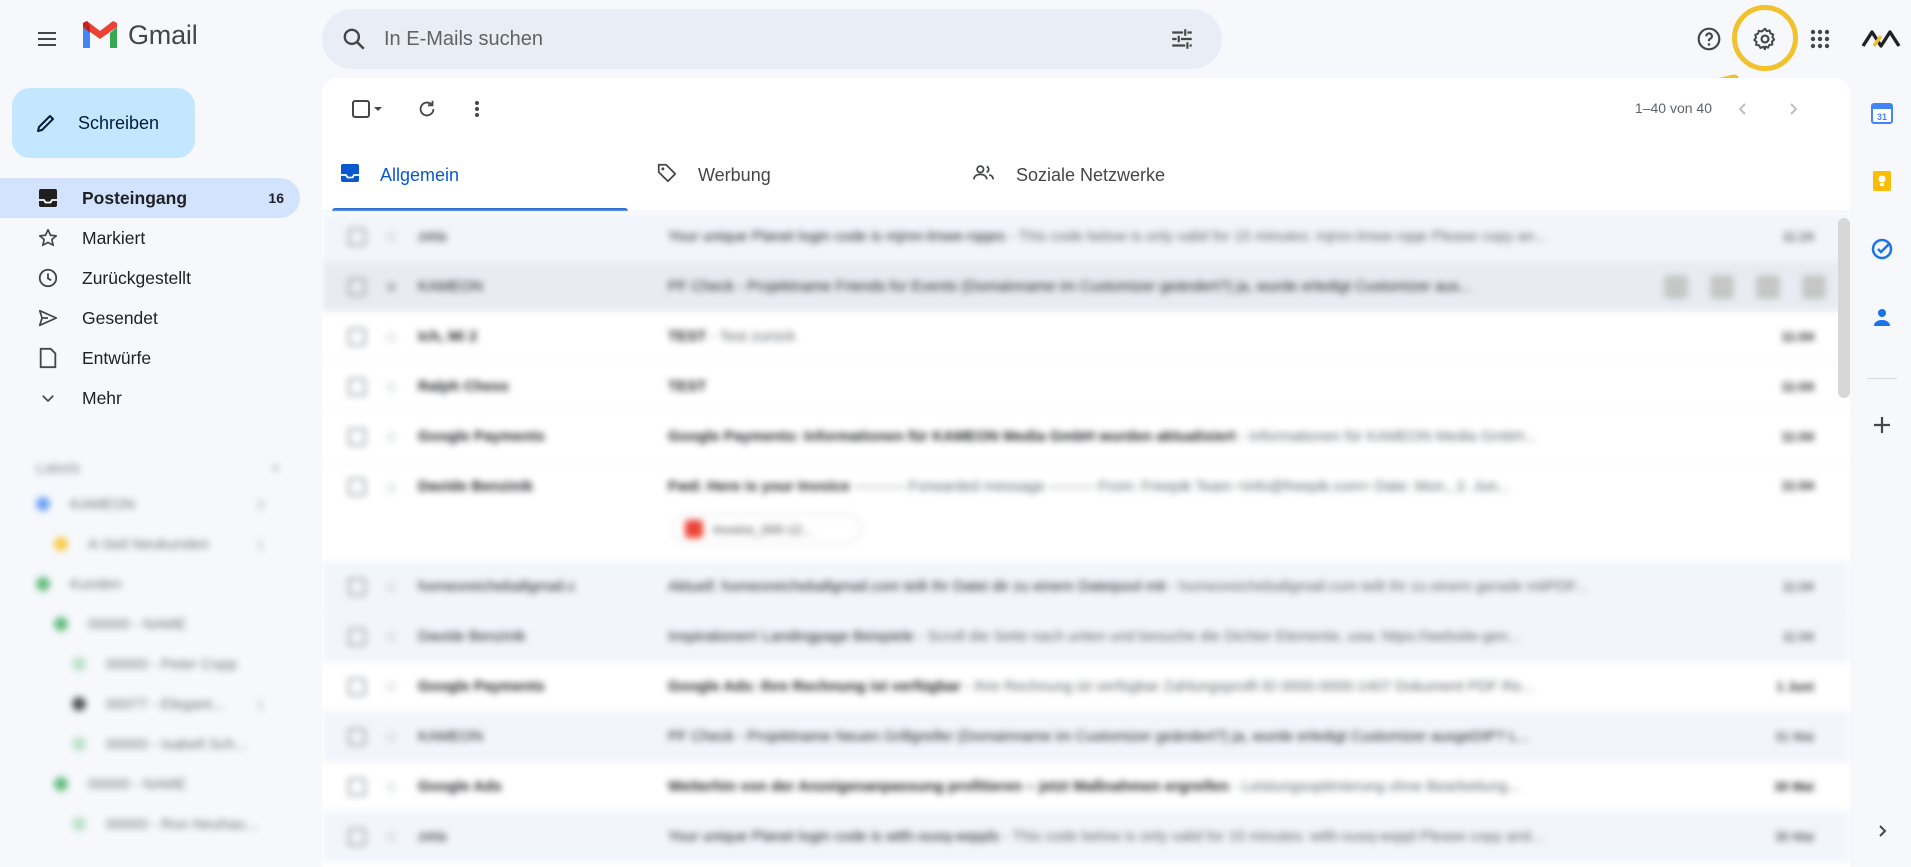 Image resolution: width=1911 pixels, height=867 pixels. I want to click on pdf-icon, so click(694, 529).